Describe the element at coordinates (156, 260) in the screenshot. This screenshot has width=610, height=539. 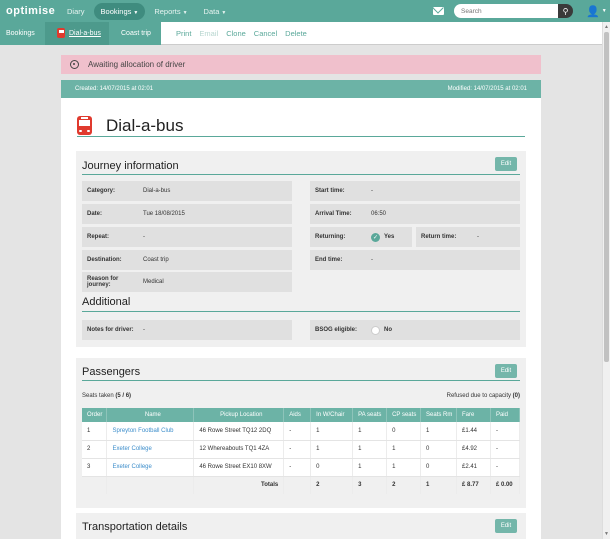
I see `destination-value: Coast trip` at that location.